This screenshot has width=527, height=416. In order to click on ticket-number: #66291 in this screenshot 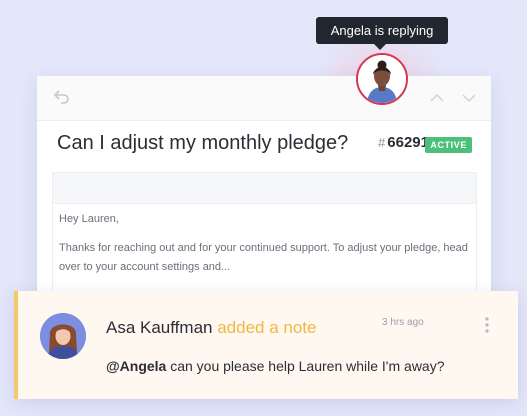, I will do `click(403, 142)`.